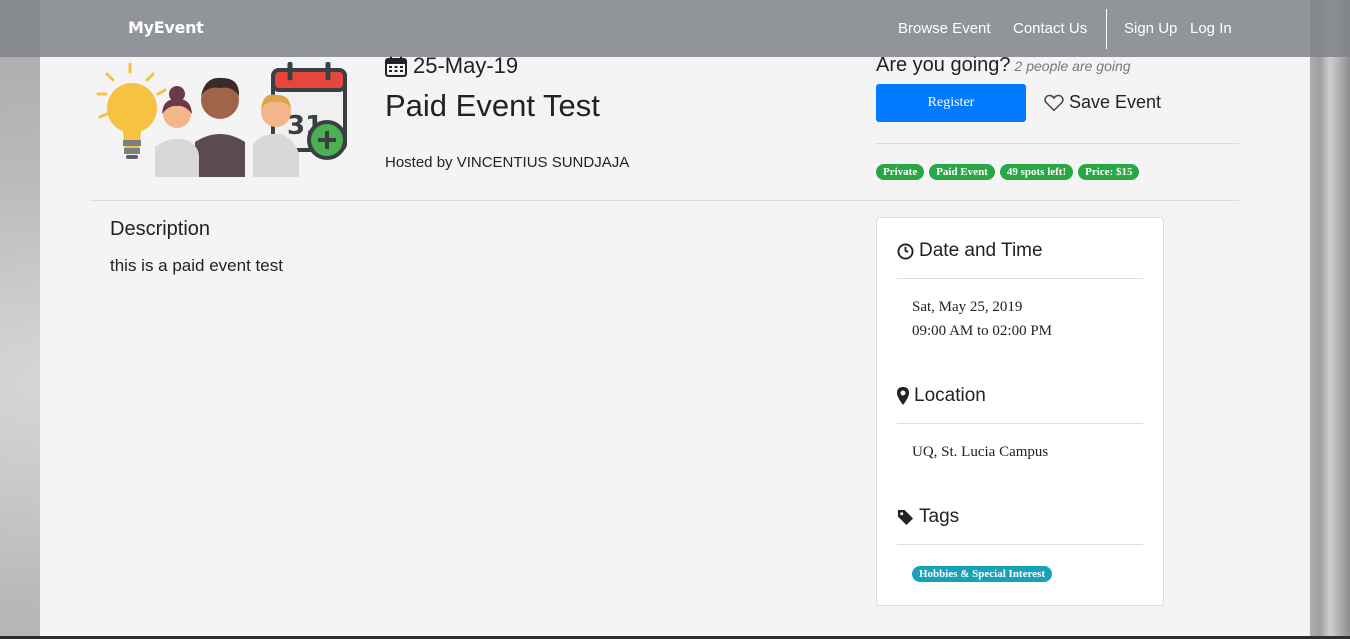  What do you see at coordinates (962, 172) in the screenshot?
I see `badge-paid-event: Paid Event` at bounding box center [962, 172].